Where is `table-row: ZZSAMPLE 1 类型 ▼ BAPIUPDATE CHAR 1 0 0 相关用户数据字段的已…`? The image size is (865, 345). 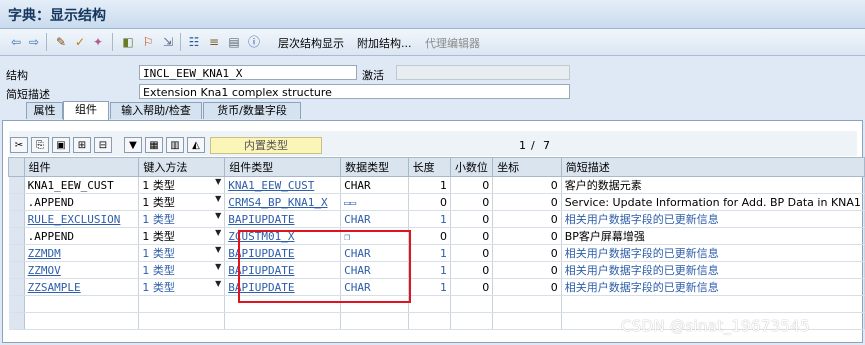 table-row: ZZSAMPLE 1 类型 ▼ BAPIUPDATE CHAR 1 0 0 相关用户数据字段的已… is located at coordinates (436, 287).